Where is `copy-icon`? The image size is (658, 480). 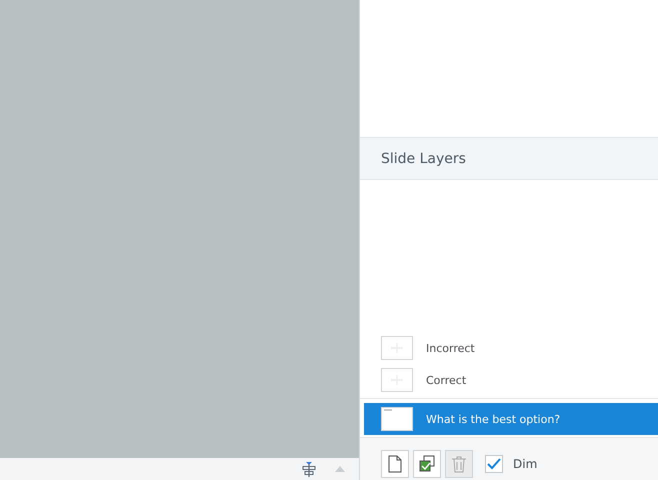 copy-icon is located at coordinates (427, 464).